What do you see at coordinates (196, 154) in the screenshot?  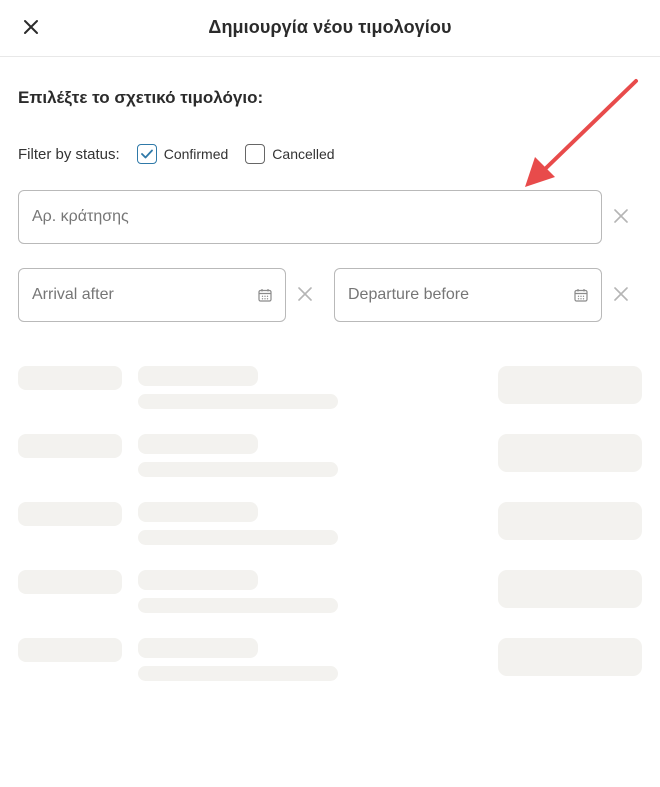 I see `confirmed-label: Confirmed` at bounding box center [196, 154].